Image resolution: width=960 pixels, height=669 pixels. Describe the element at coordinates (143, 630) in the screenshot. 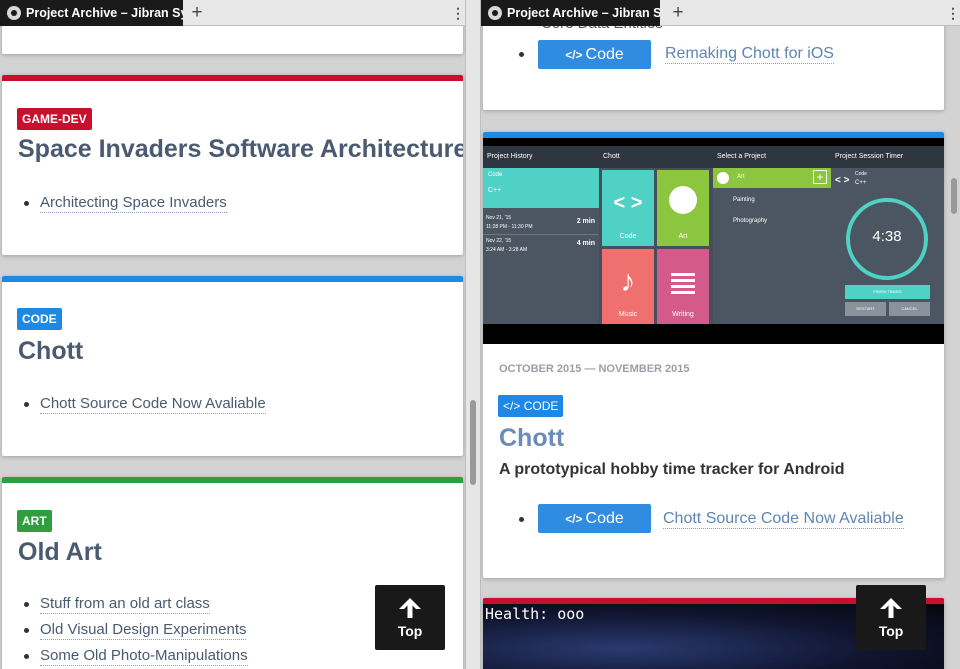

I see `project-link: Old Visual Design Experiments` at that location.